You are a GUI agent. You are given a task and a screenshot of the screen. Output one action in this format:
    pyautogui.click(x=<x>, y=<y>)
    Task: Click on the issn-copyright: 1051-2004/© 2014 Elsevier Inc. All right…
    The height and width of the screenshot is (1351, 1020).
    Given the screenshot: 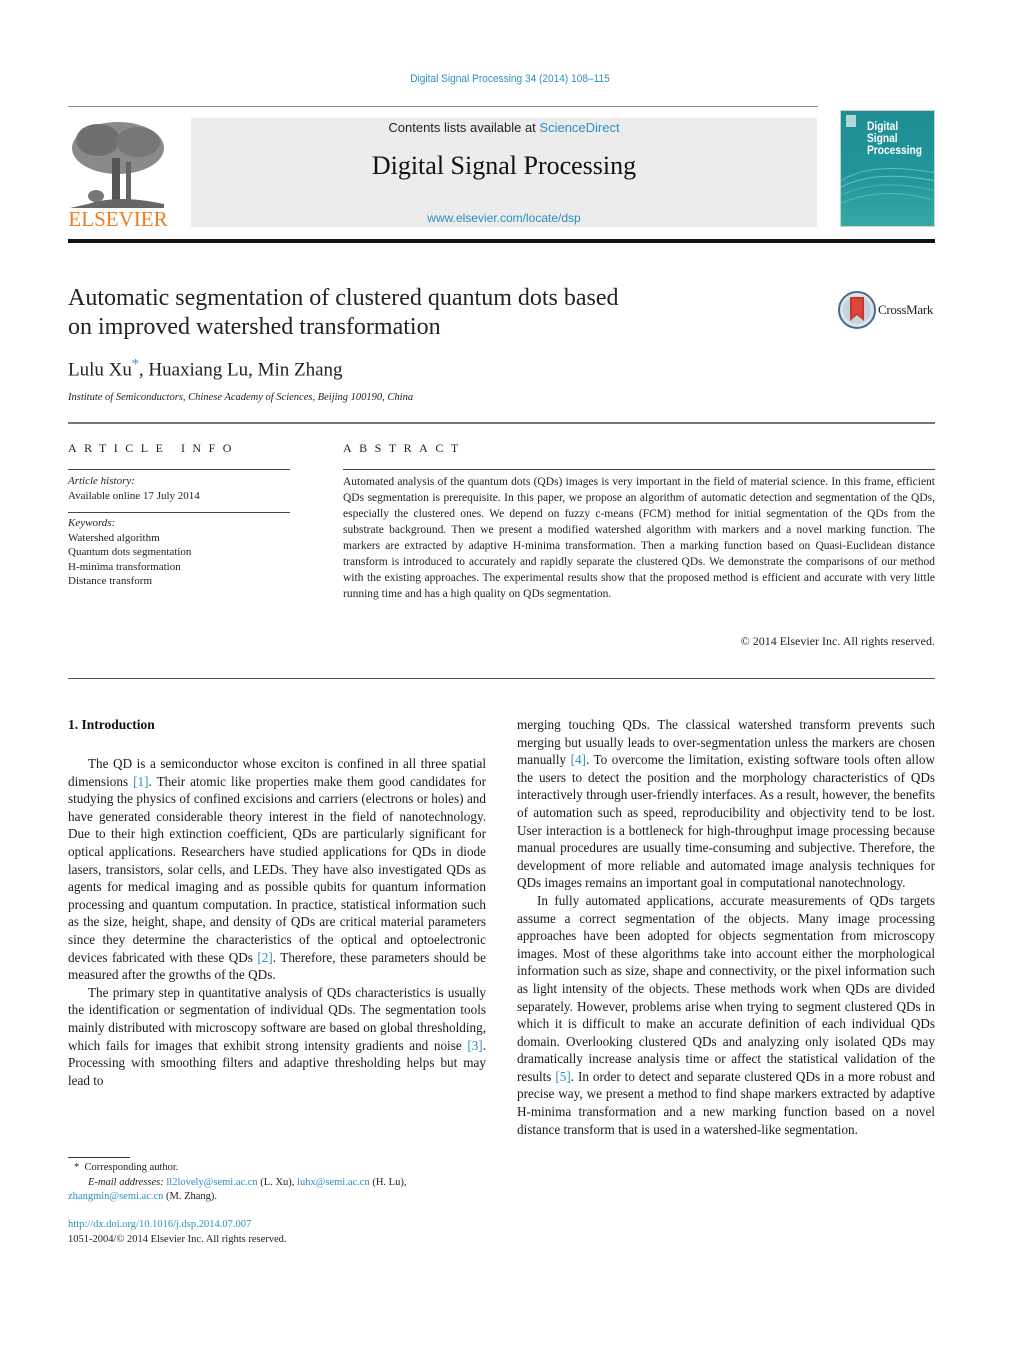 What is the action you would take?
    pyautogui.click(x=177, y=1239)
    